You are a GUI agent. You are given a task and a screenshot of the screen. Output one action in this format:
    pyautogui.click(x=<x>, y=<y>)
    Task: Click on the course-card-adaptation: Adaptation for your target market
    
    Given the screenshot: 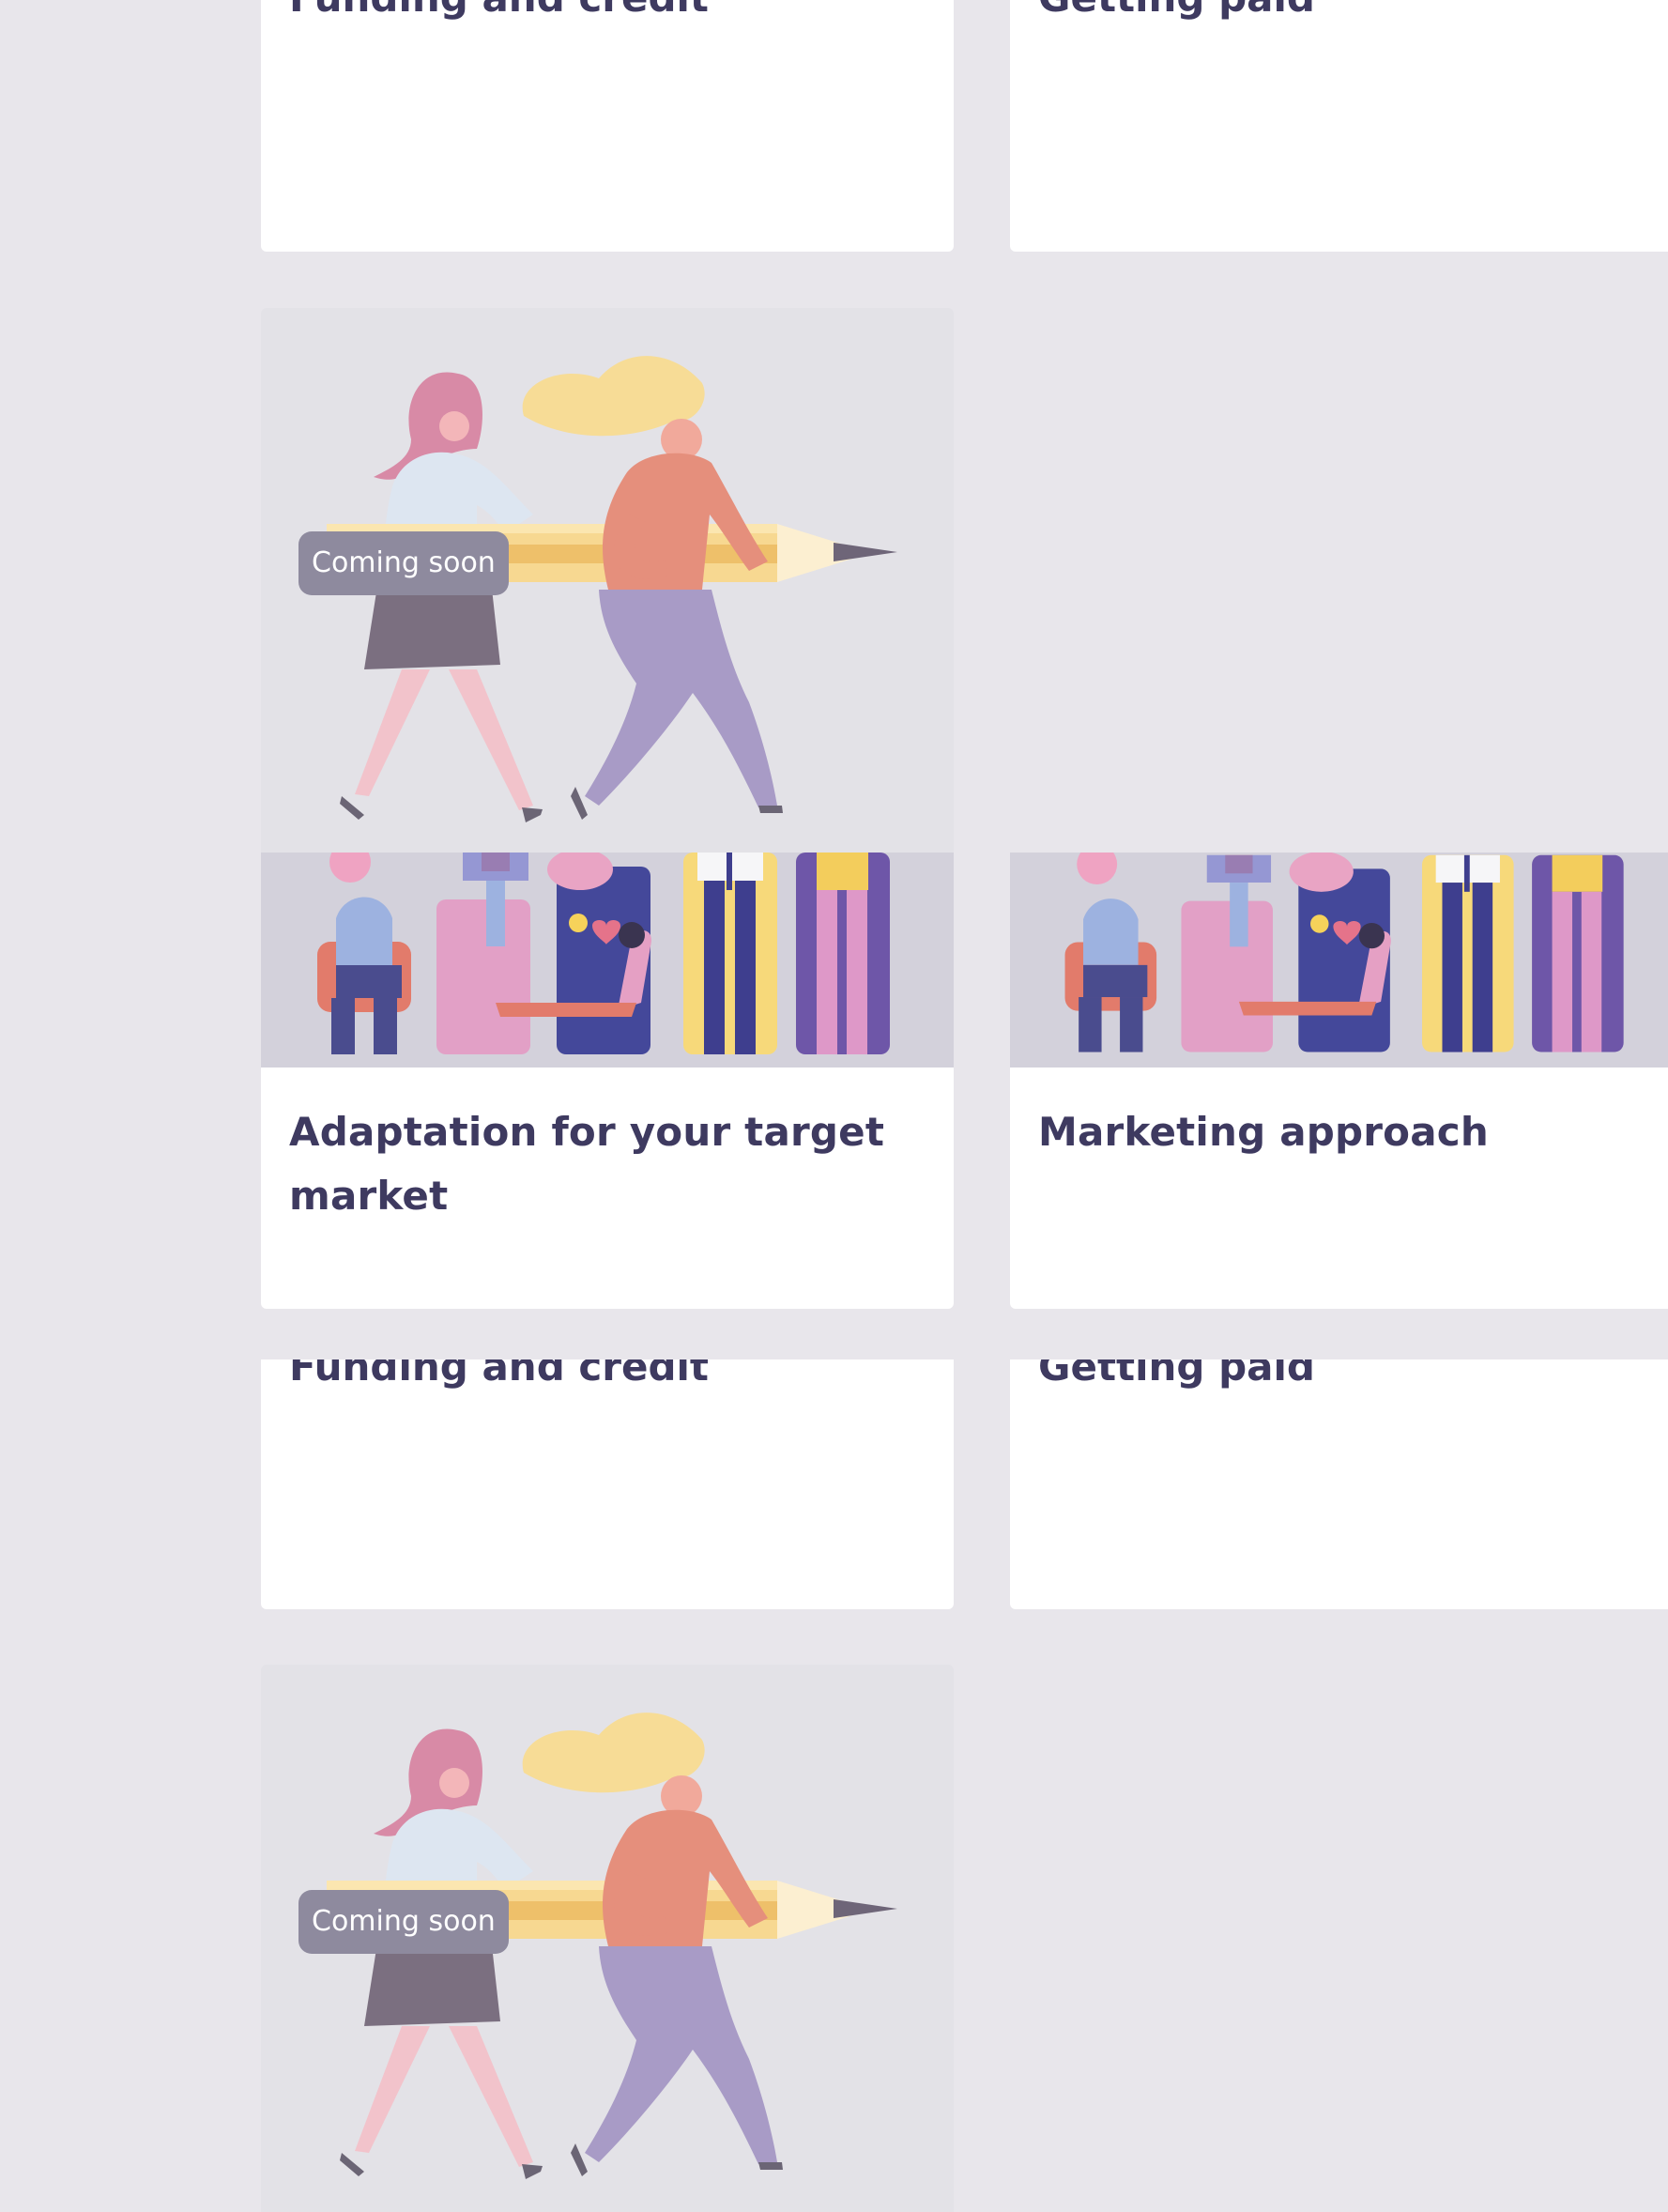 What is the action you would take?
    pyautogui.click(x=607, y=1081)
    